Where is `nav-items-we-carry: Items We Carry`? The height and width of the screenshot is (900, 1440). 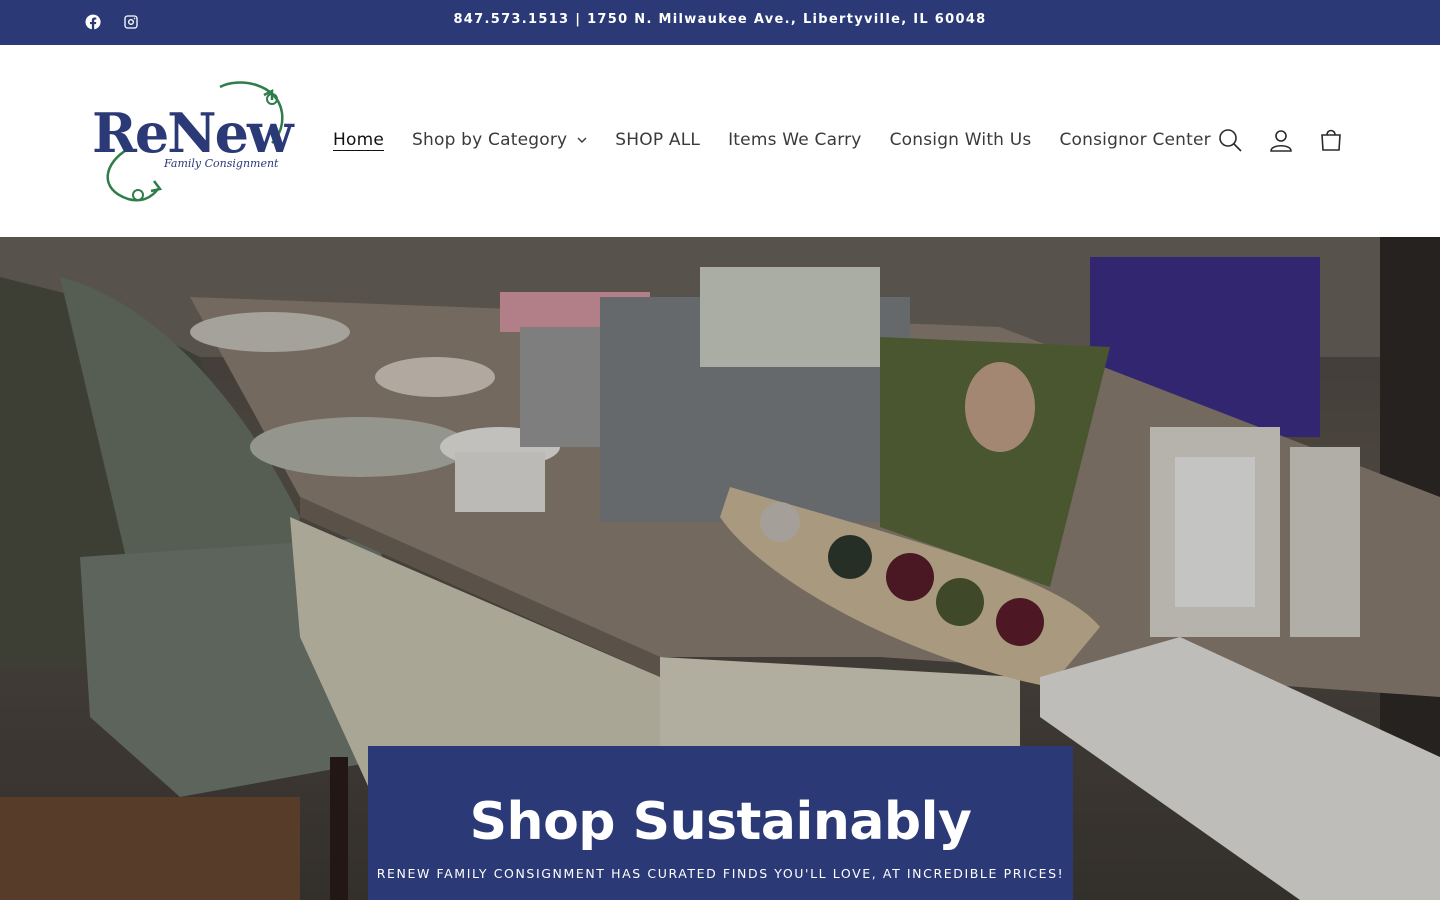 nav-items-we-carry: Items We Carry is located at coordinates (794, 140).